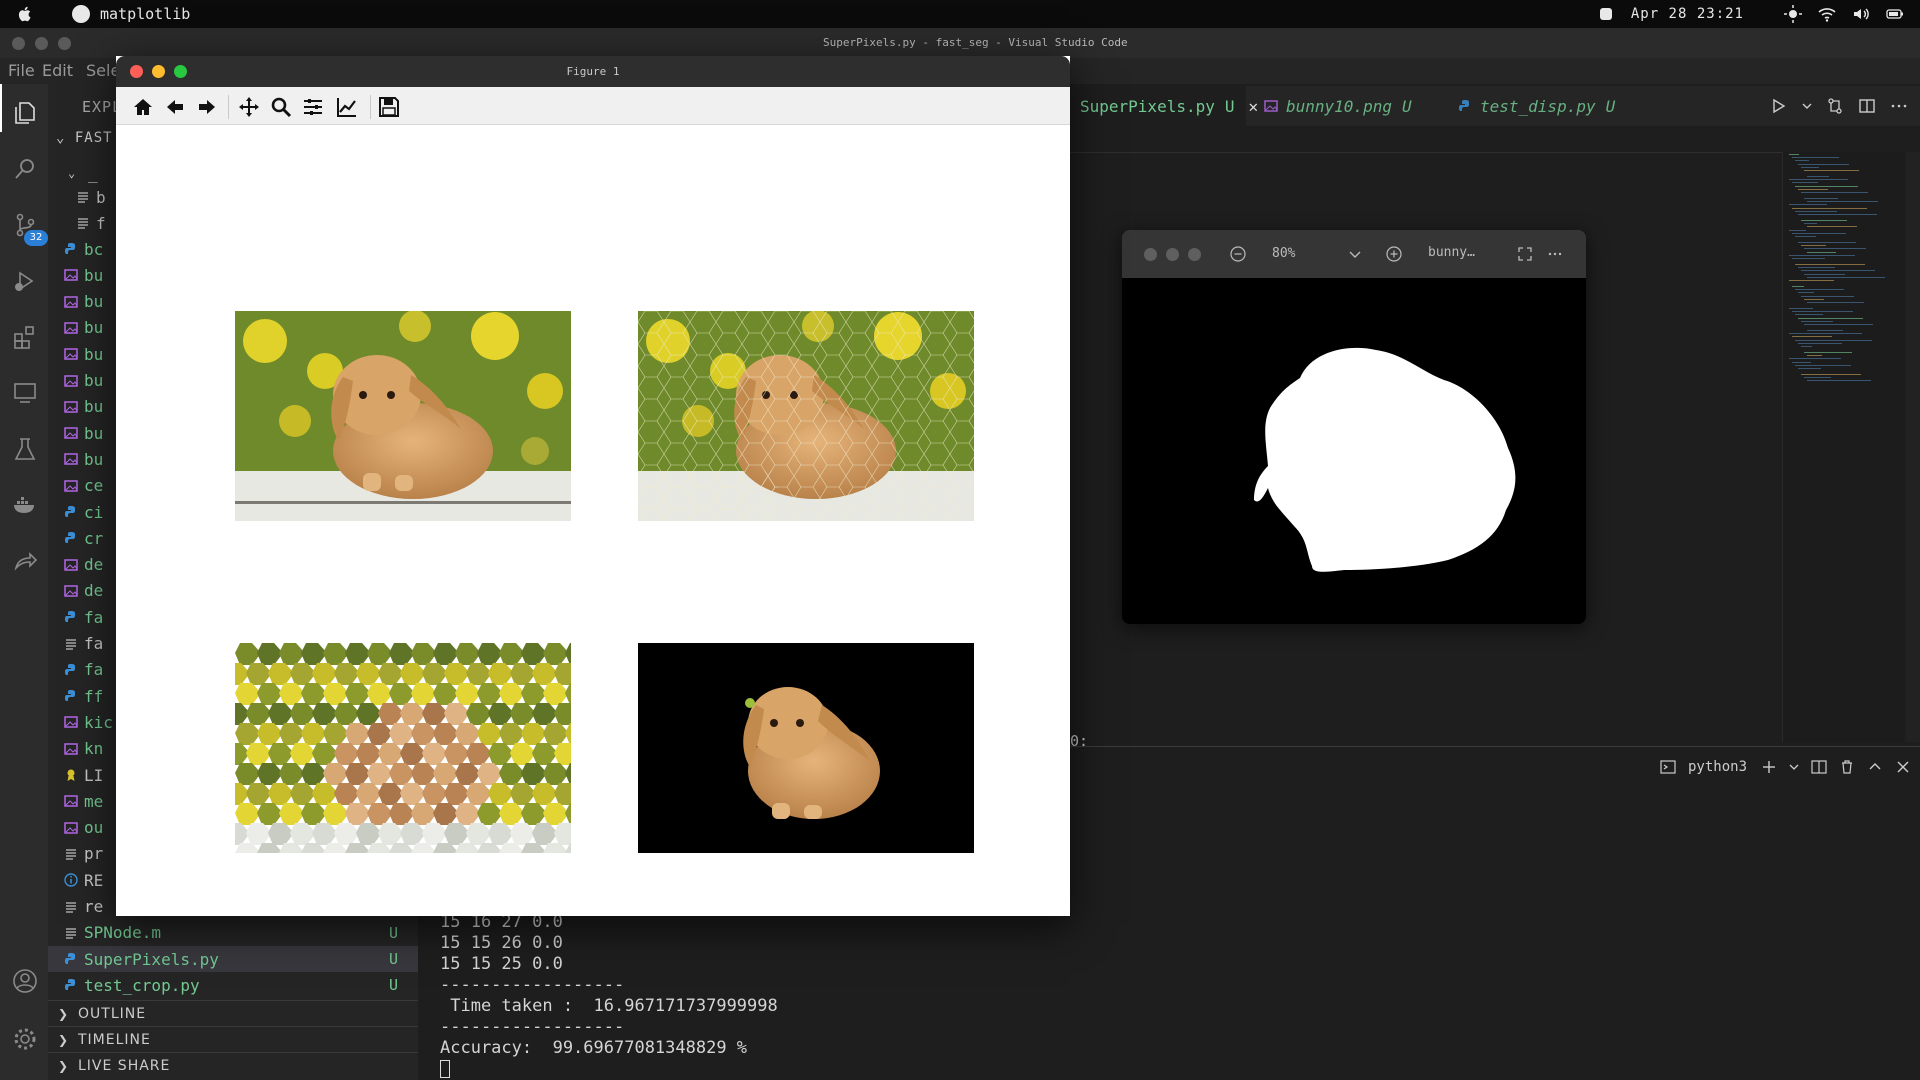 Image resolution: width=1920 pixels, height=1080 pixels. What do you see at coordinates (1847, 767) in the screenshot?
I see `kill-terminal-icon` at bounding box center [1847, 767].